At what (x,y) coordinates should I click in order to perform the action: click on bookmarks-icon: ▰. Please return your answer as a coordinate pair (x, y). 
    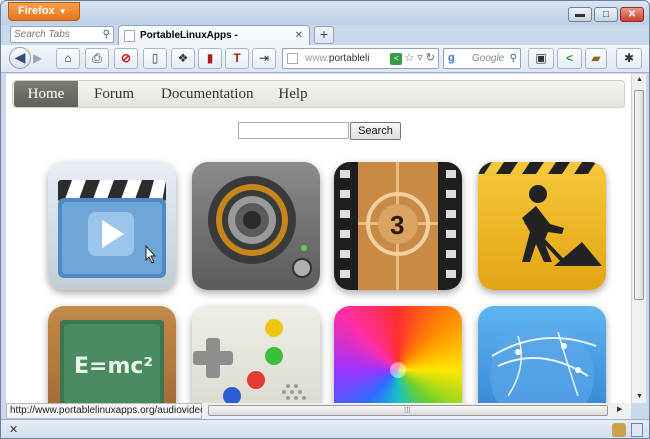
    Looking at the image, I should click on (596, 58).